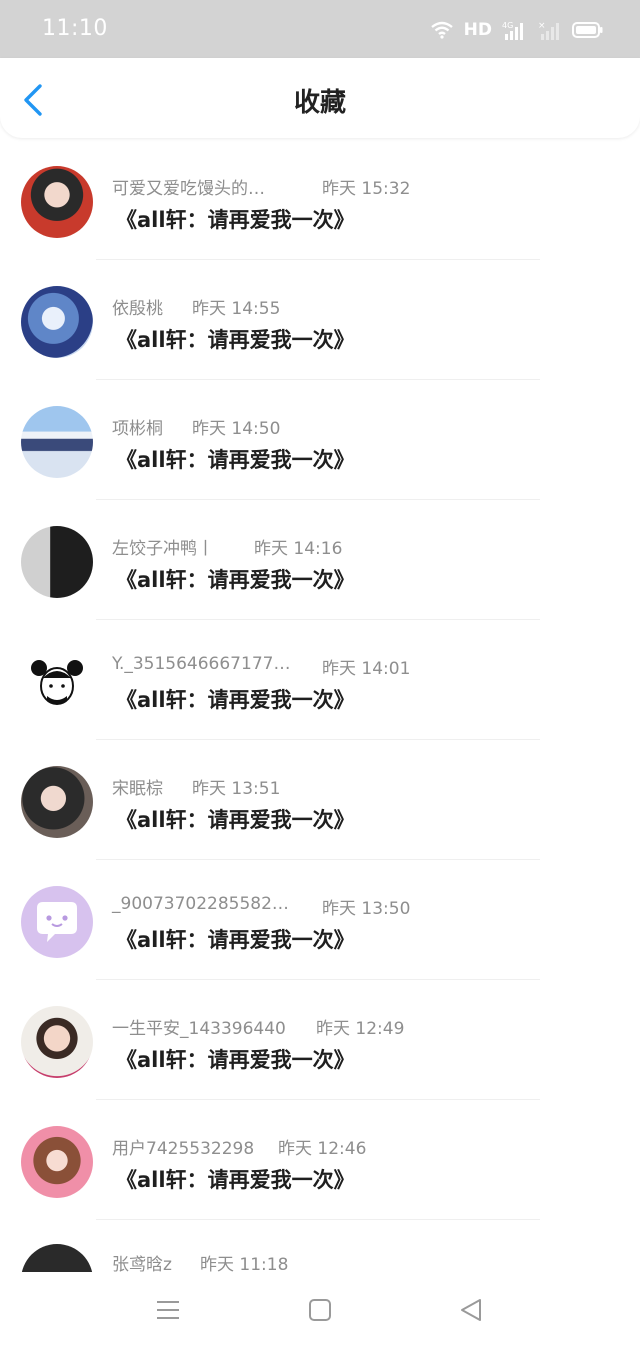 This screenshot has width=640, height=1351. What do you see at coordinates (319, 103) in the screenshot?
I see `page-title: 收藏` at bounding box center [319, 103].